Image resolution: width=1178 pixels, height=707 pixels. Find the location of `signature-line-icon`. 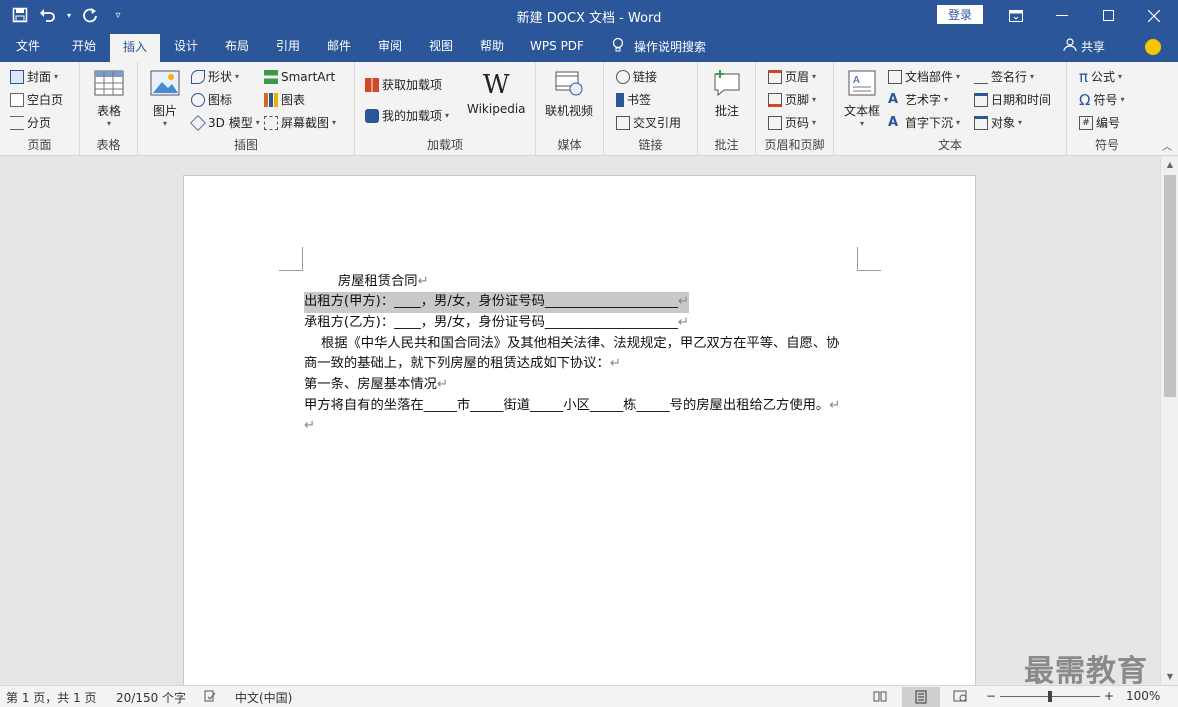

signature-line-icon is located at coordinates (981, 77).